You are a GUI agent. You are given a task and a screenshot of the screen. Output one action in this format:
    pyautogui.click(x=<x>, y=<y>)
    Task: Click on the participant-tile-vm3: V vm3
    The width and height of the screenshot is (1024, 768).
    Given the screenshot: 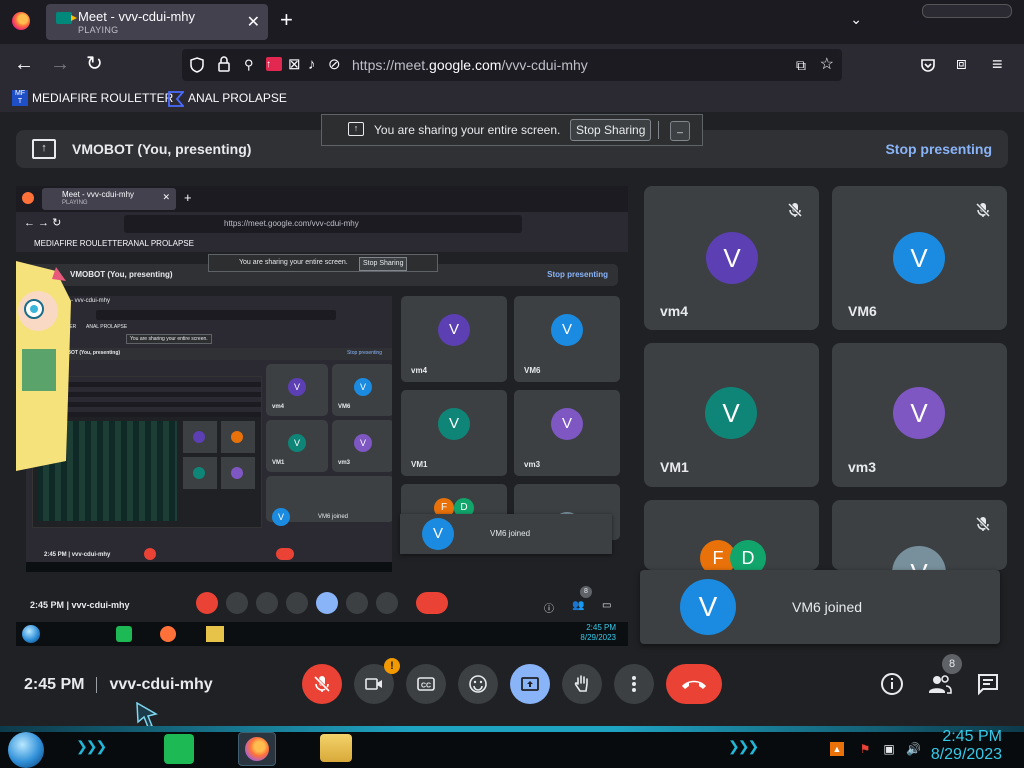 What is the action you would take?
    pyautogui.click(x=919, y=415)
    